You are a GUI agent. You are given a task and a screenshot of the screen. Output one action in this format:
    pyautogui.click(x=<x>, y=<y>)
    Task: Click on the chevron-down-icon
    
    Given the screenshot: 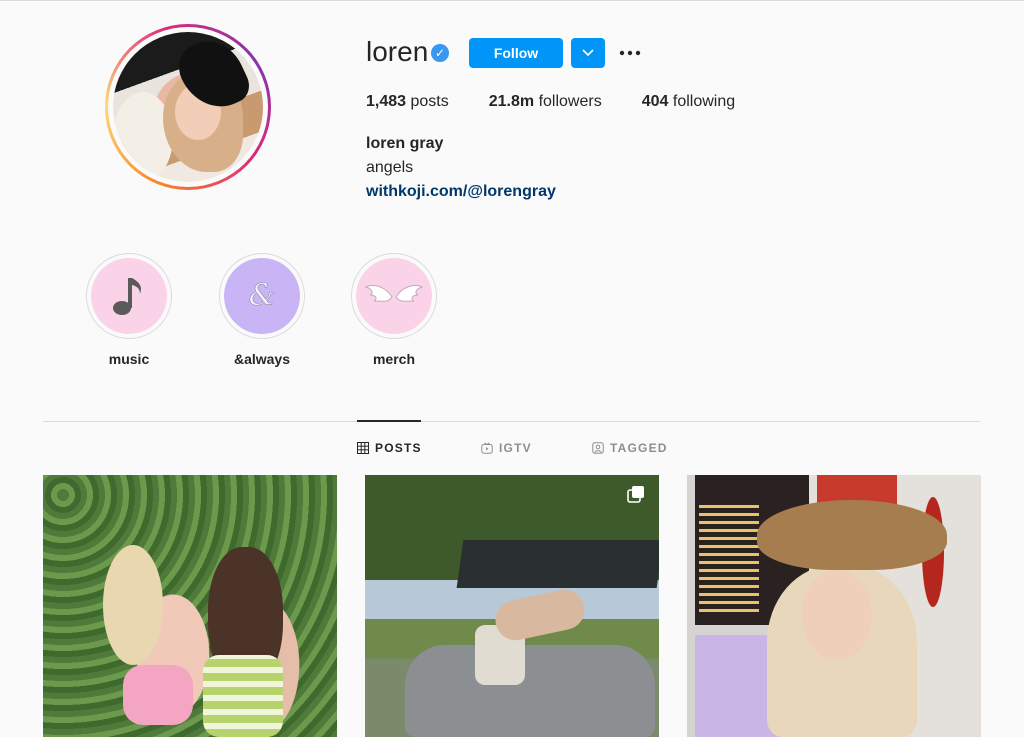 What is the action you would take?
    pyautogui.click(x=588, y=53)
    